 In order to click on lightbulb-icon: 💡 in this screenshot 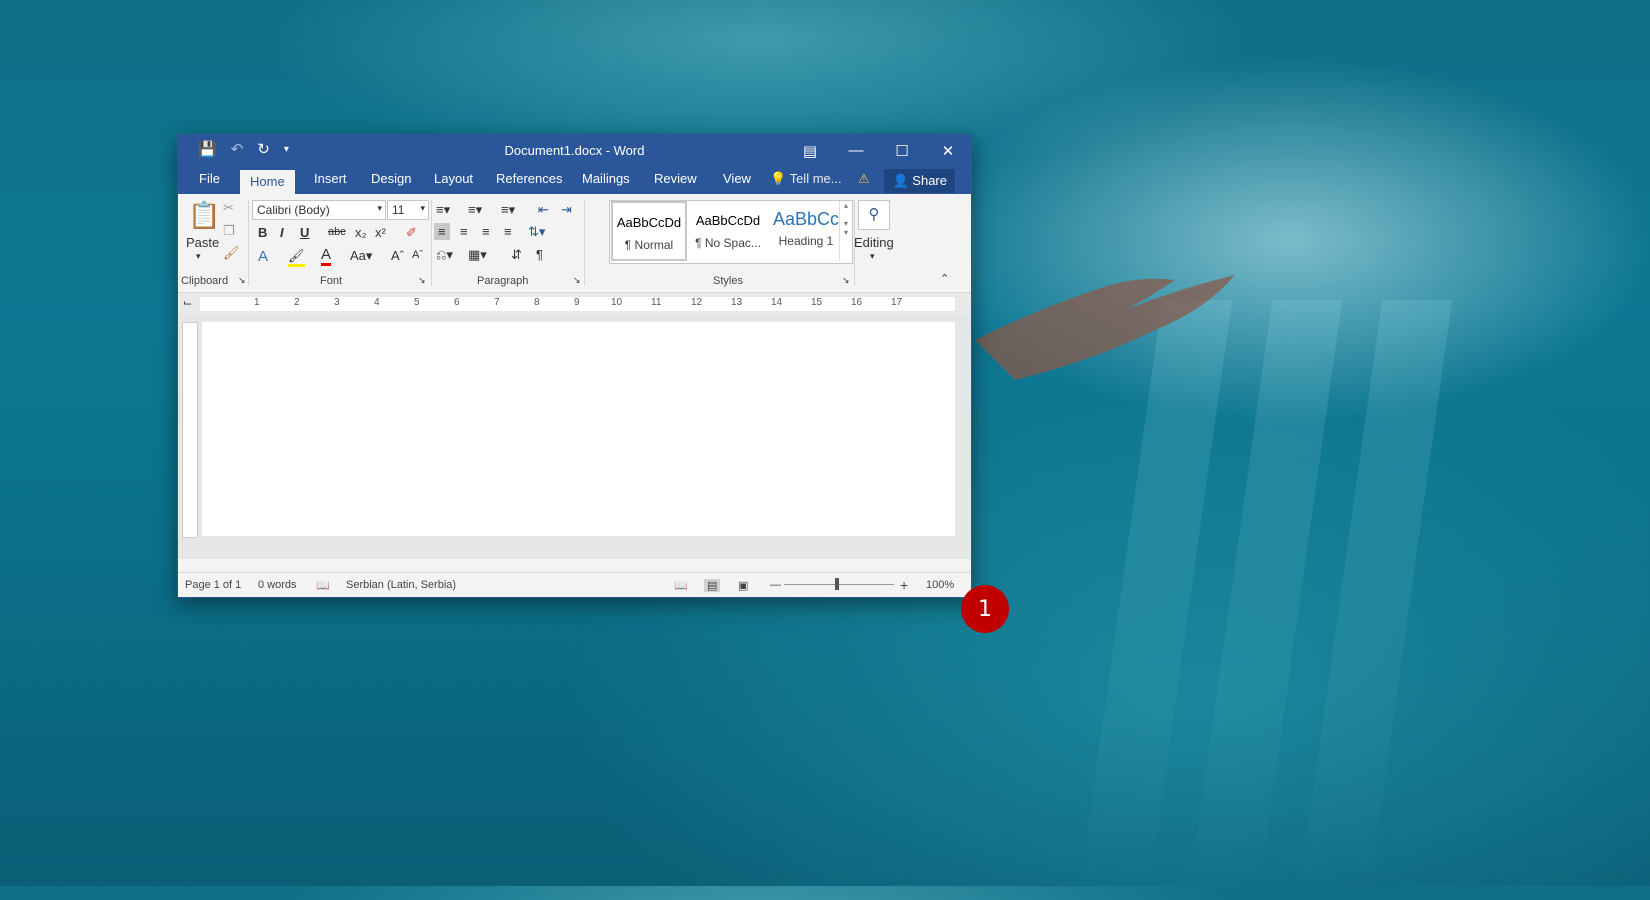, I will do `click(778, 178)`.